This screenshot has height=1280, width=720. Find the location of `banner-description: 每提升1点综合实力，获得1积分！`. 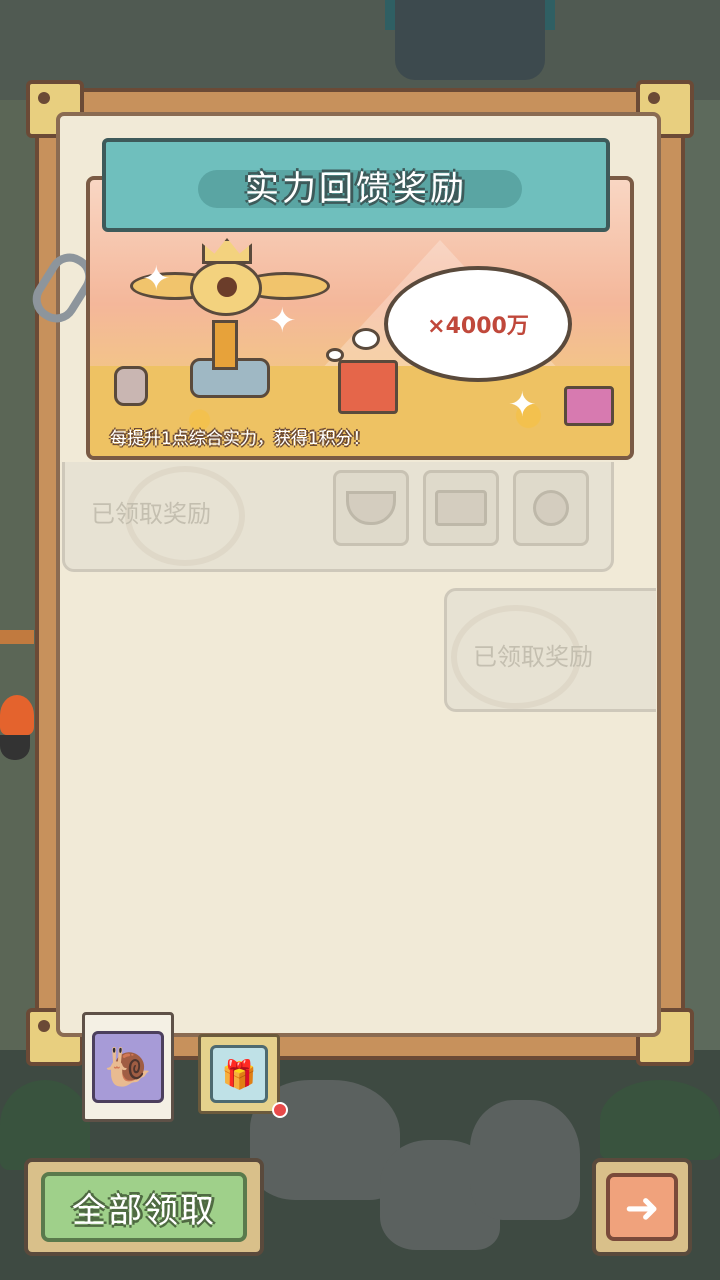

banner-description: 每提升1点综合实力，获得1积分！ is located at coordinates (240, 439).